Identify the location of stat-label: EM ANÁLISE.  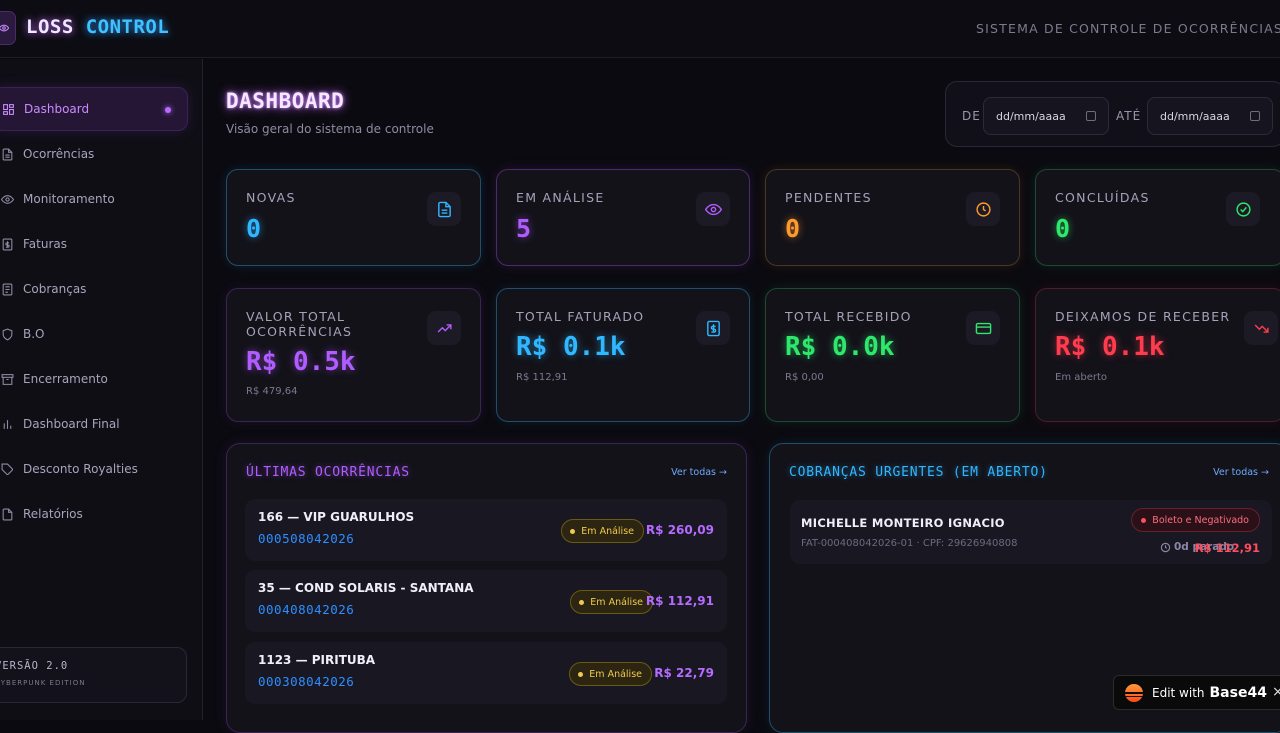
(560, 197).